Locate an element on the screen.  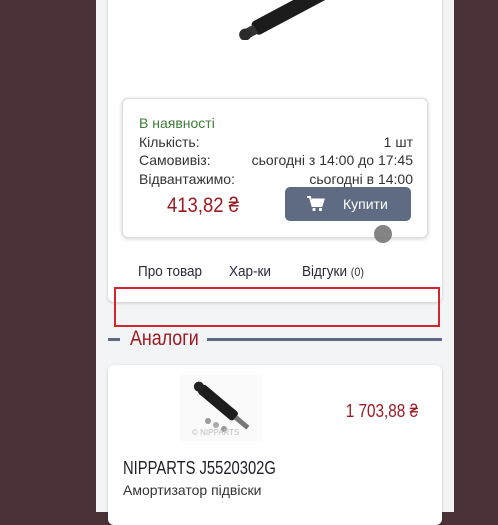
analogs-title: Аналоги is located at coordinates (164, 338).